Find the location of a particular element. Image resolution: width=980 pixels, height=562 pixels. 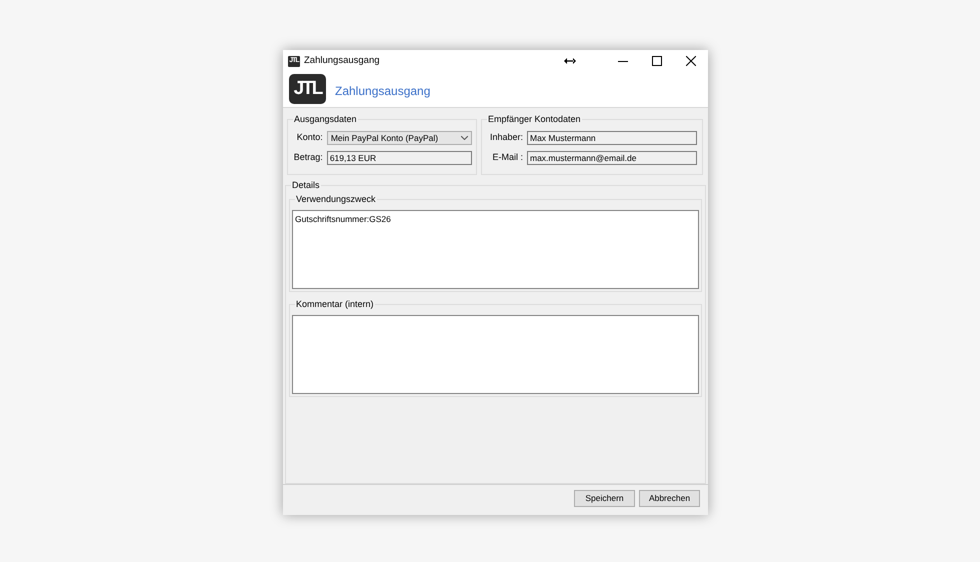

dialog-button: Abbrechen is located at coordinates (669, 498).